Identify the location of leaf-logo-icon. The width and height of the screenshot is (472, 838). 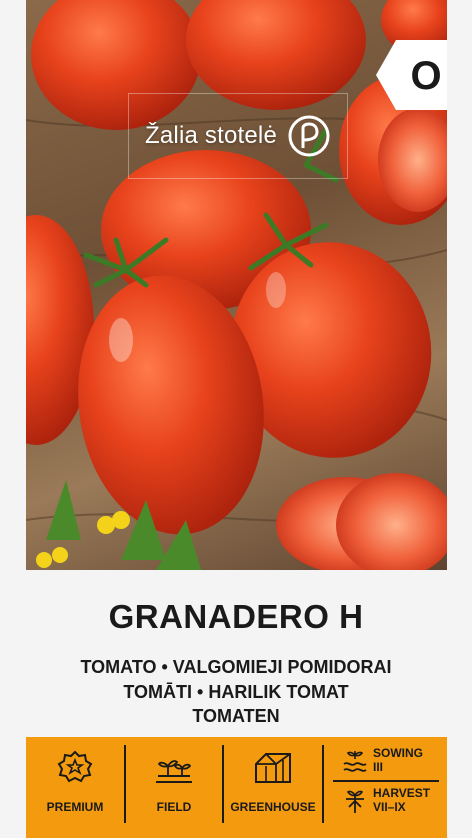
(309, 136).